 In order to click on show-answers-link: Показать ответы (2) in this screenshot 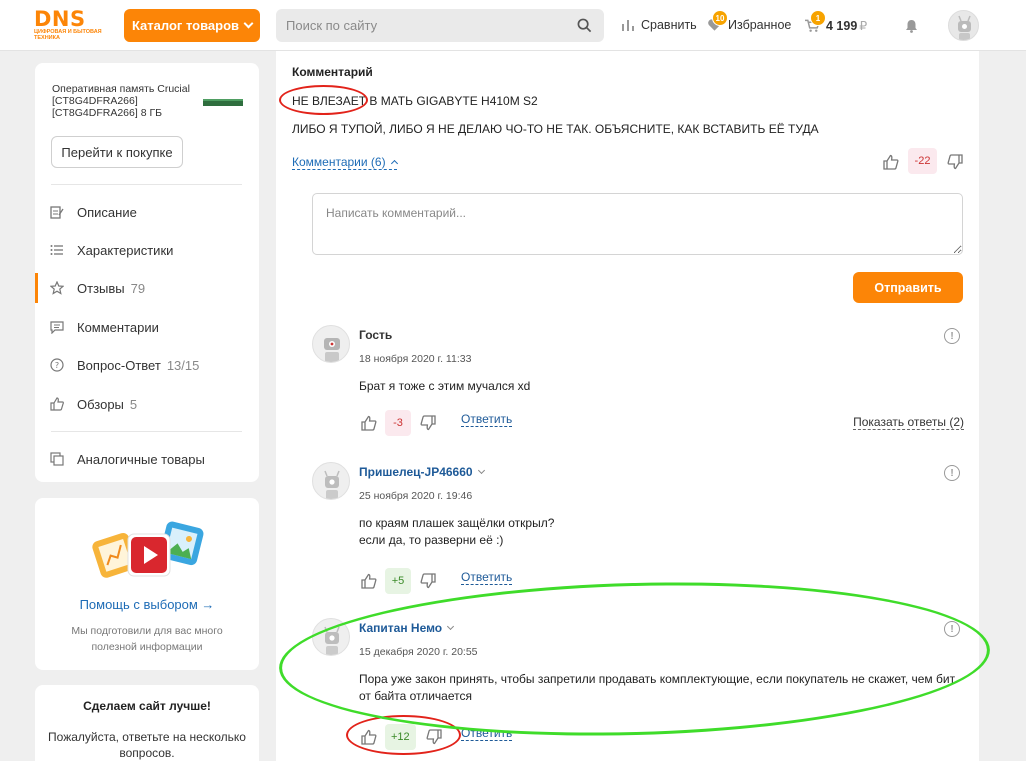, I will do `click(908, 422)`.